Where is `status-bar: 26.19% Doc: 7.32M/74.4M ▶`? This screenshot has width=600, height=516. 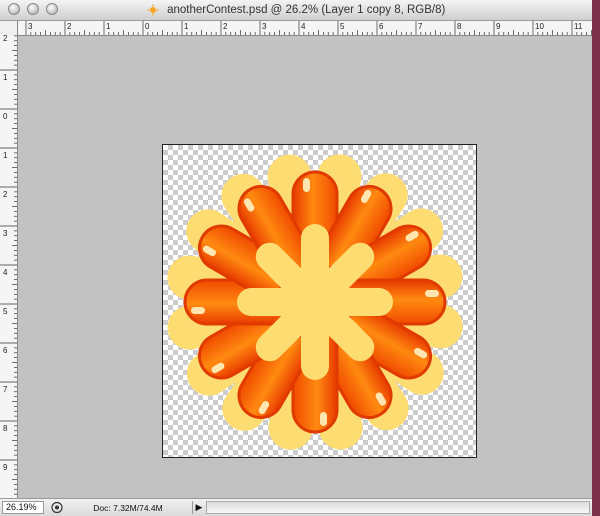
status-bar: 26.19% Doc: 7.32M/74.4M ▶ is located at coordinates (296, 507).